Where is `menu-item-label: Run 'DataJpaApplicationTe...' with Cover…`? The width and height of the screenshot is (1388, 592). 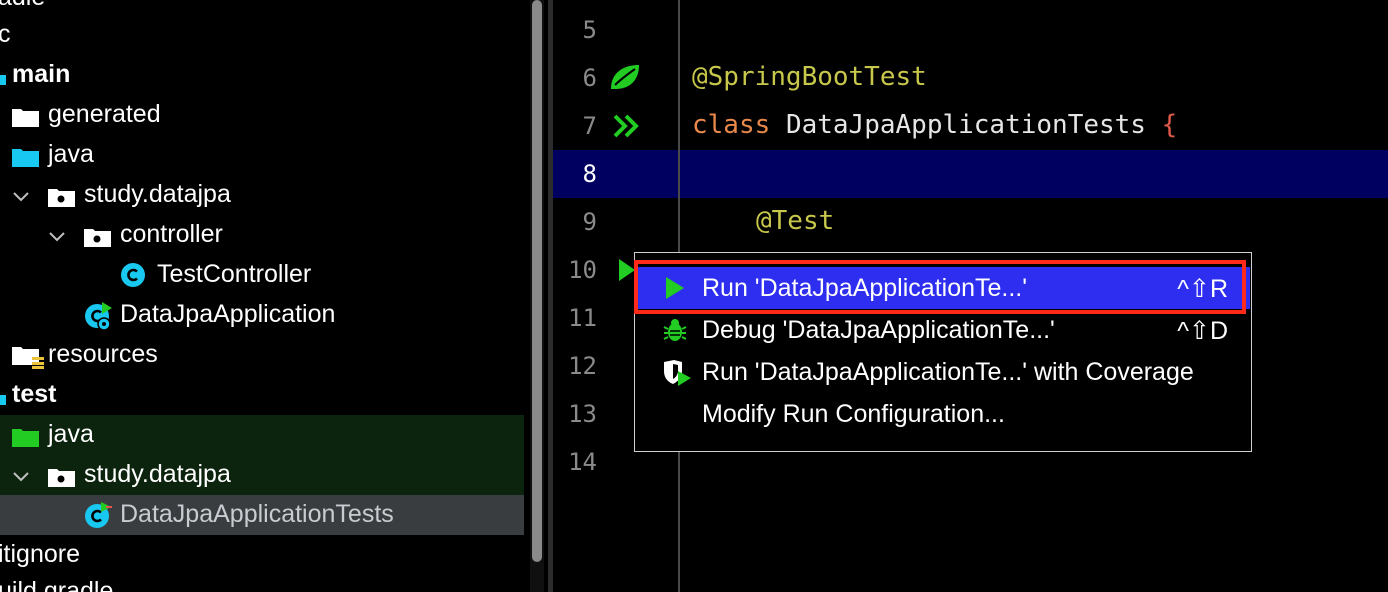 menu-item-label: Run 'DataJpaApplicationTe...' with Cover… is located at coordinates (948, 372).